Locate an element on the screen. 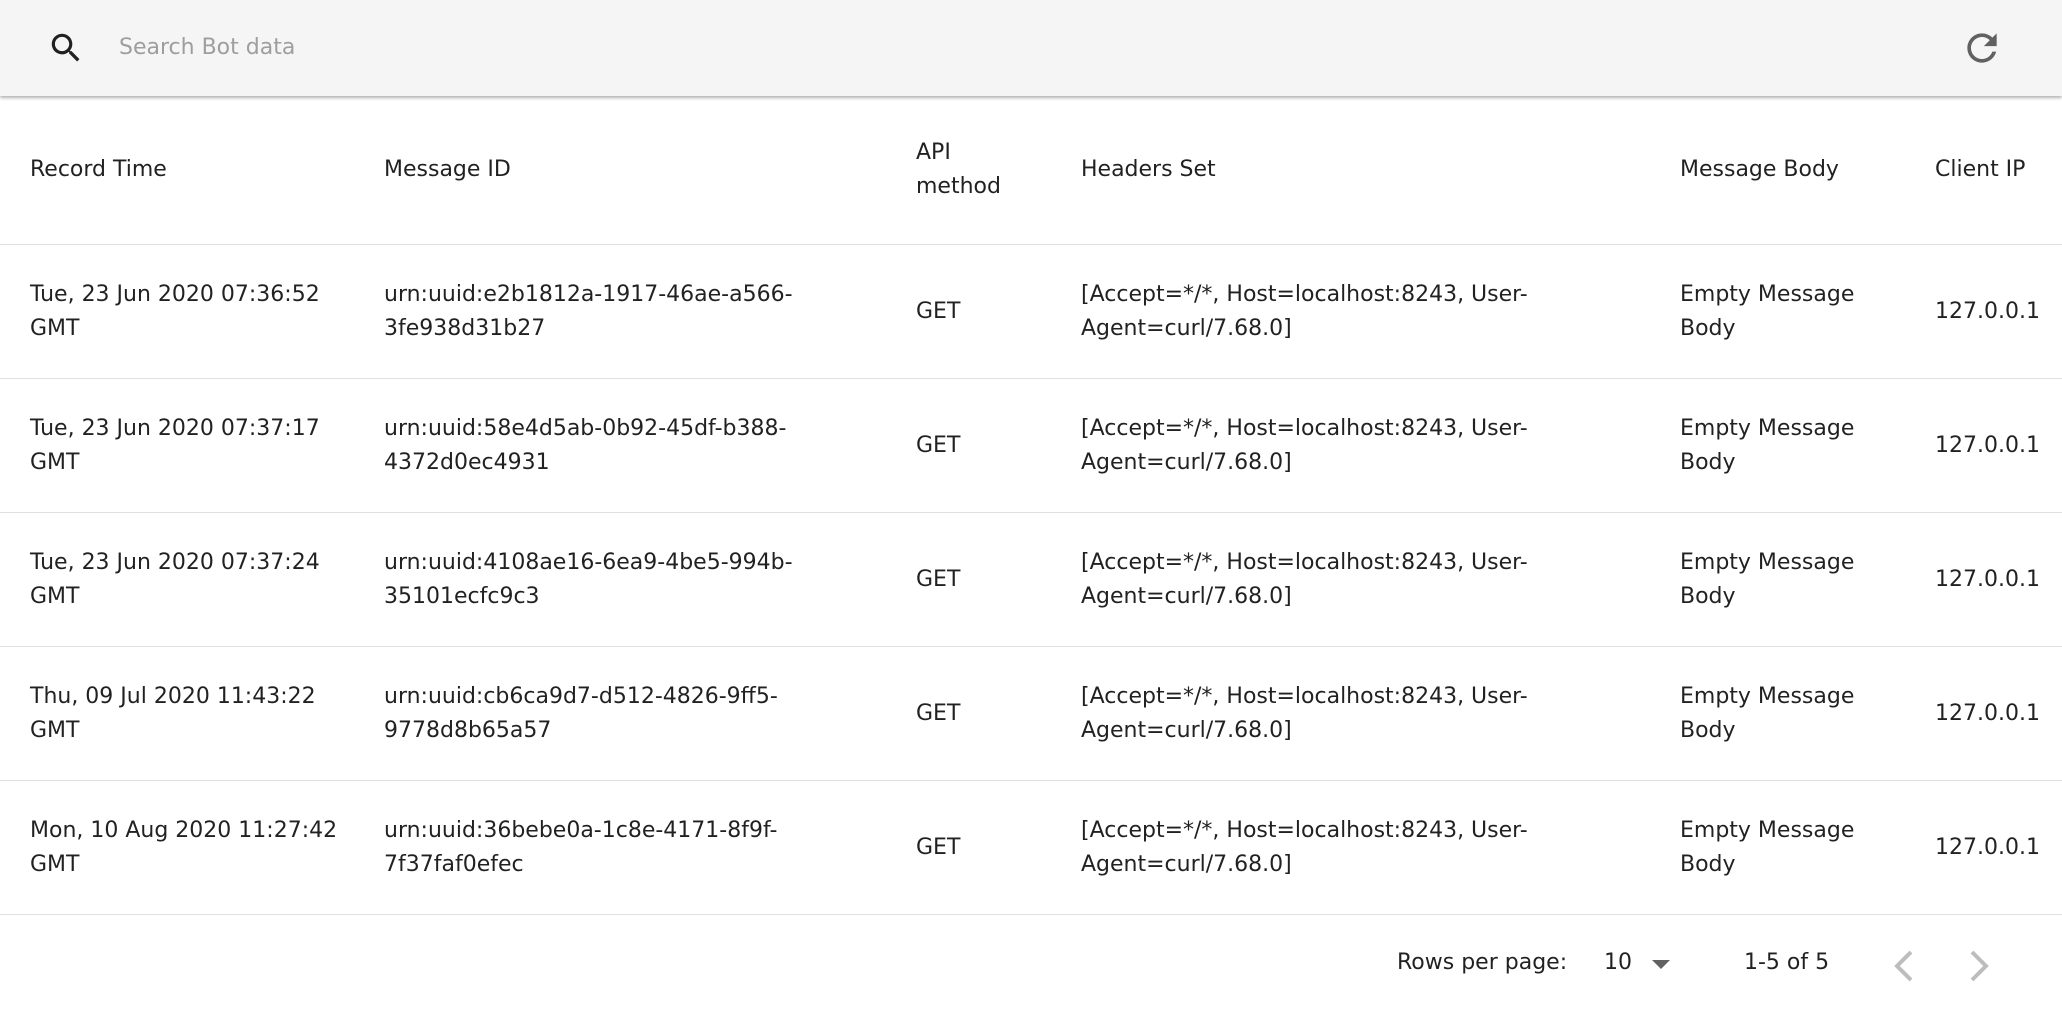  column-header-api-method: API method is located at coordinates (998, 170).